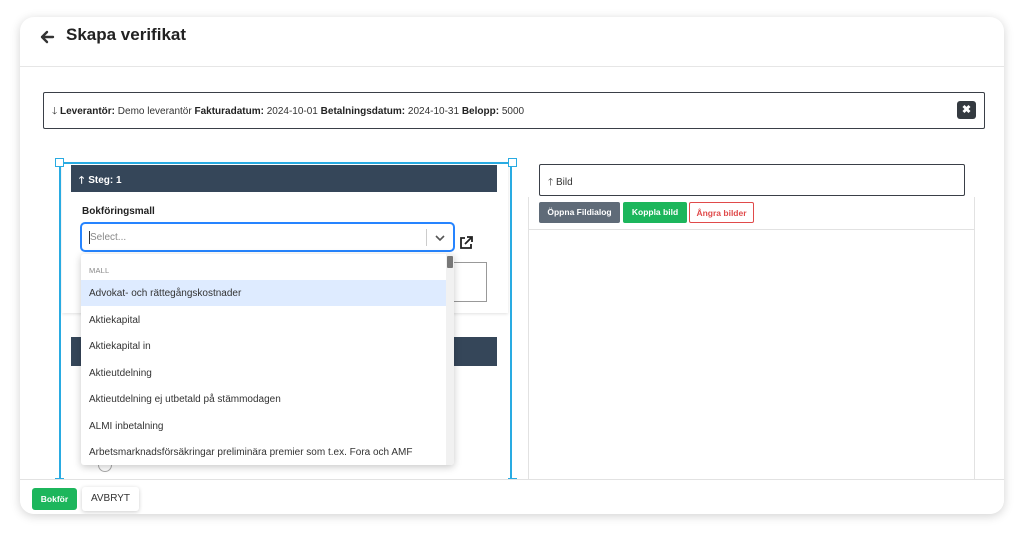  I want to click on dropdown-option: Aktiekapital, so click(263, 320).